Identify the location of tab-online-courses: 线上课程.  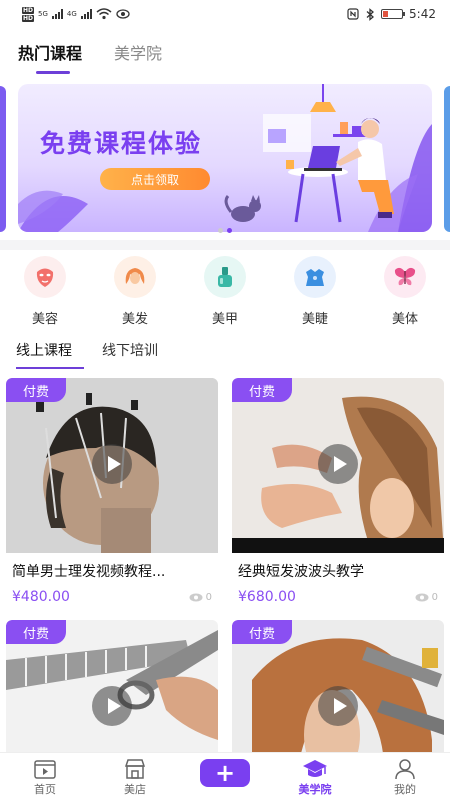
(50, 354).